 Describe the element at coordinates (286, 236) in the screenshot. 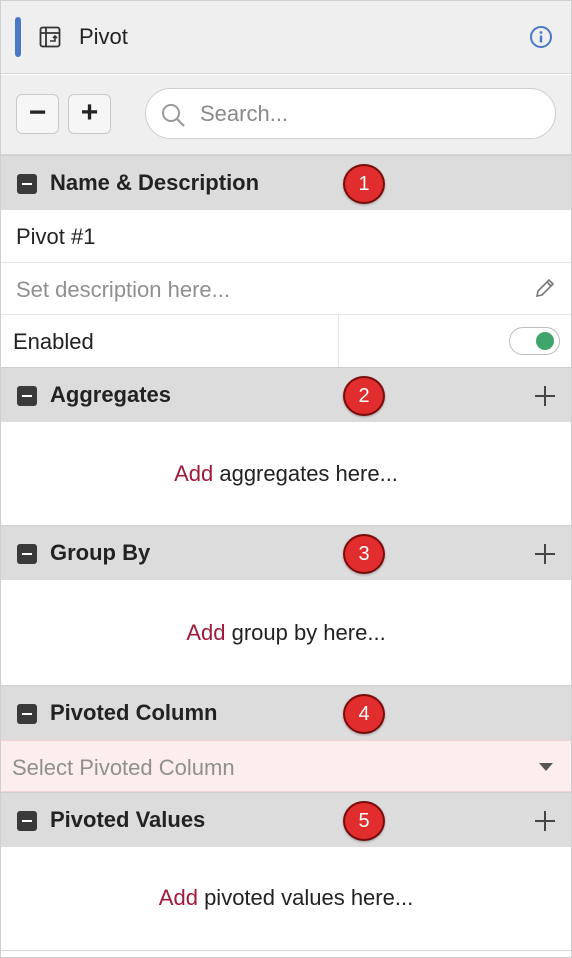

I see `name-row: Pivot #1` at that location.